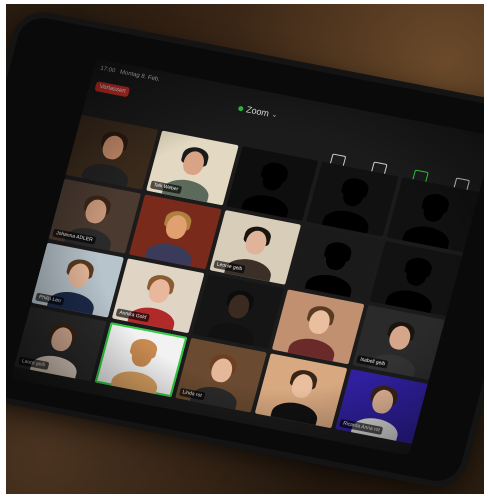 The width and height of the screenshot is (488, 500). What do you see at coordinates (255, 247) in the screenshot?
I see `video-tile: Leonie geib` at bounding box center [255, 247].